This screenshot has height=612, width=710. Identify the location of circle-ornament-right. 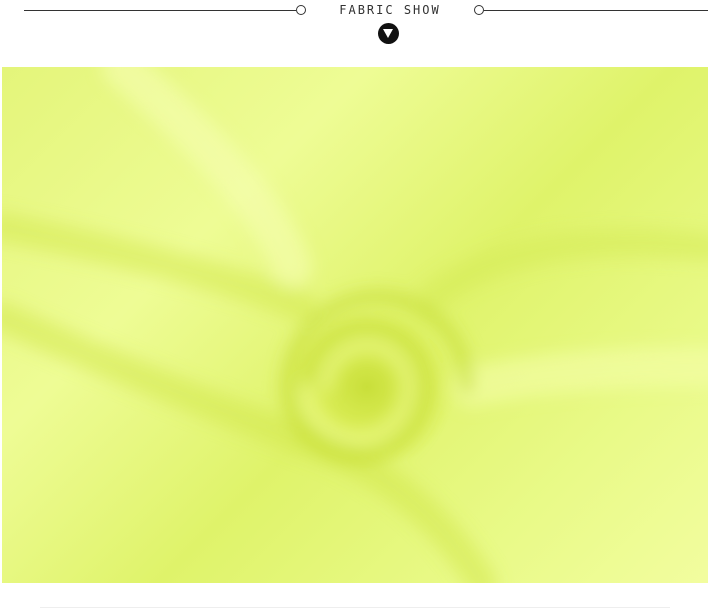
(479, 10).